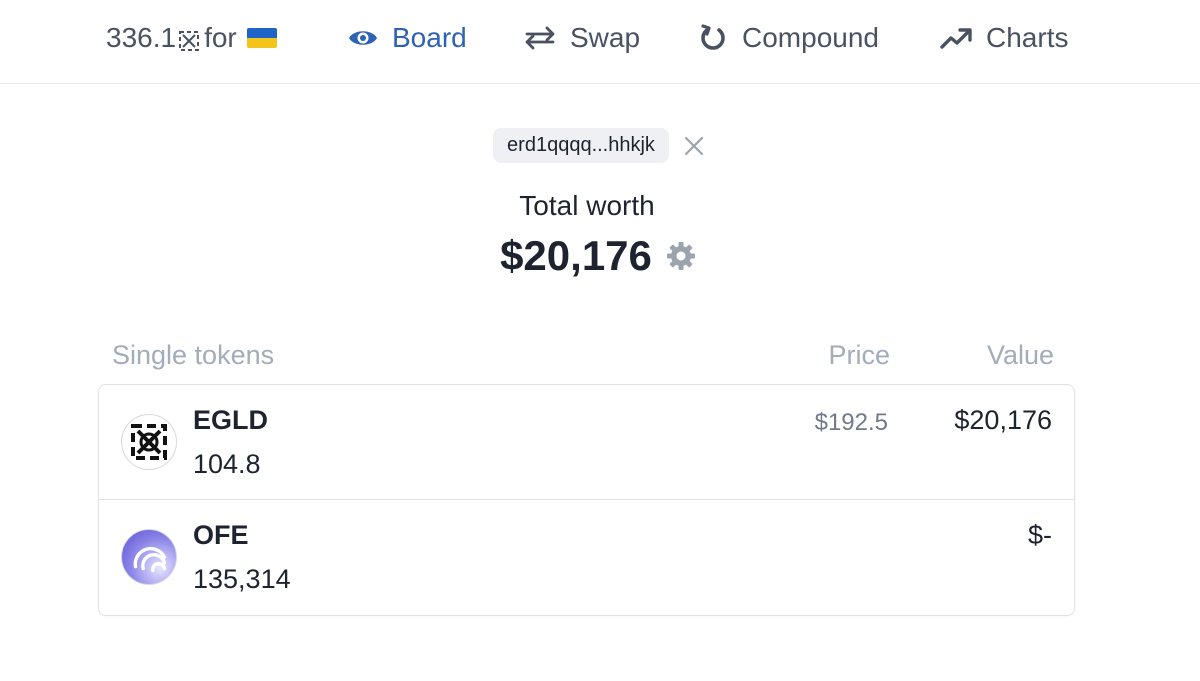  I want to click on token-amount: 135,314, so click(242, 579).